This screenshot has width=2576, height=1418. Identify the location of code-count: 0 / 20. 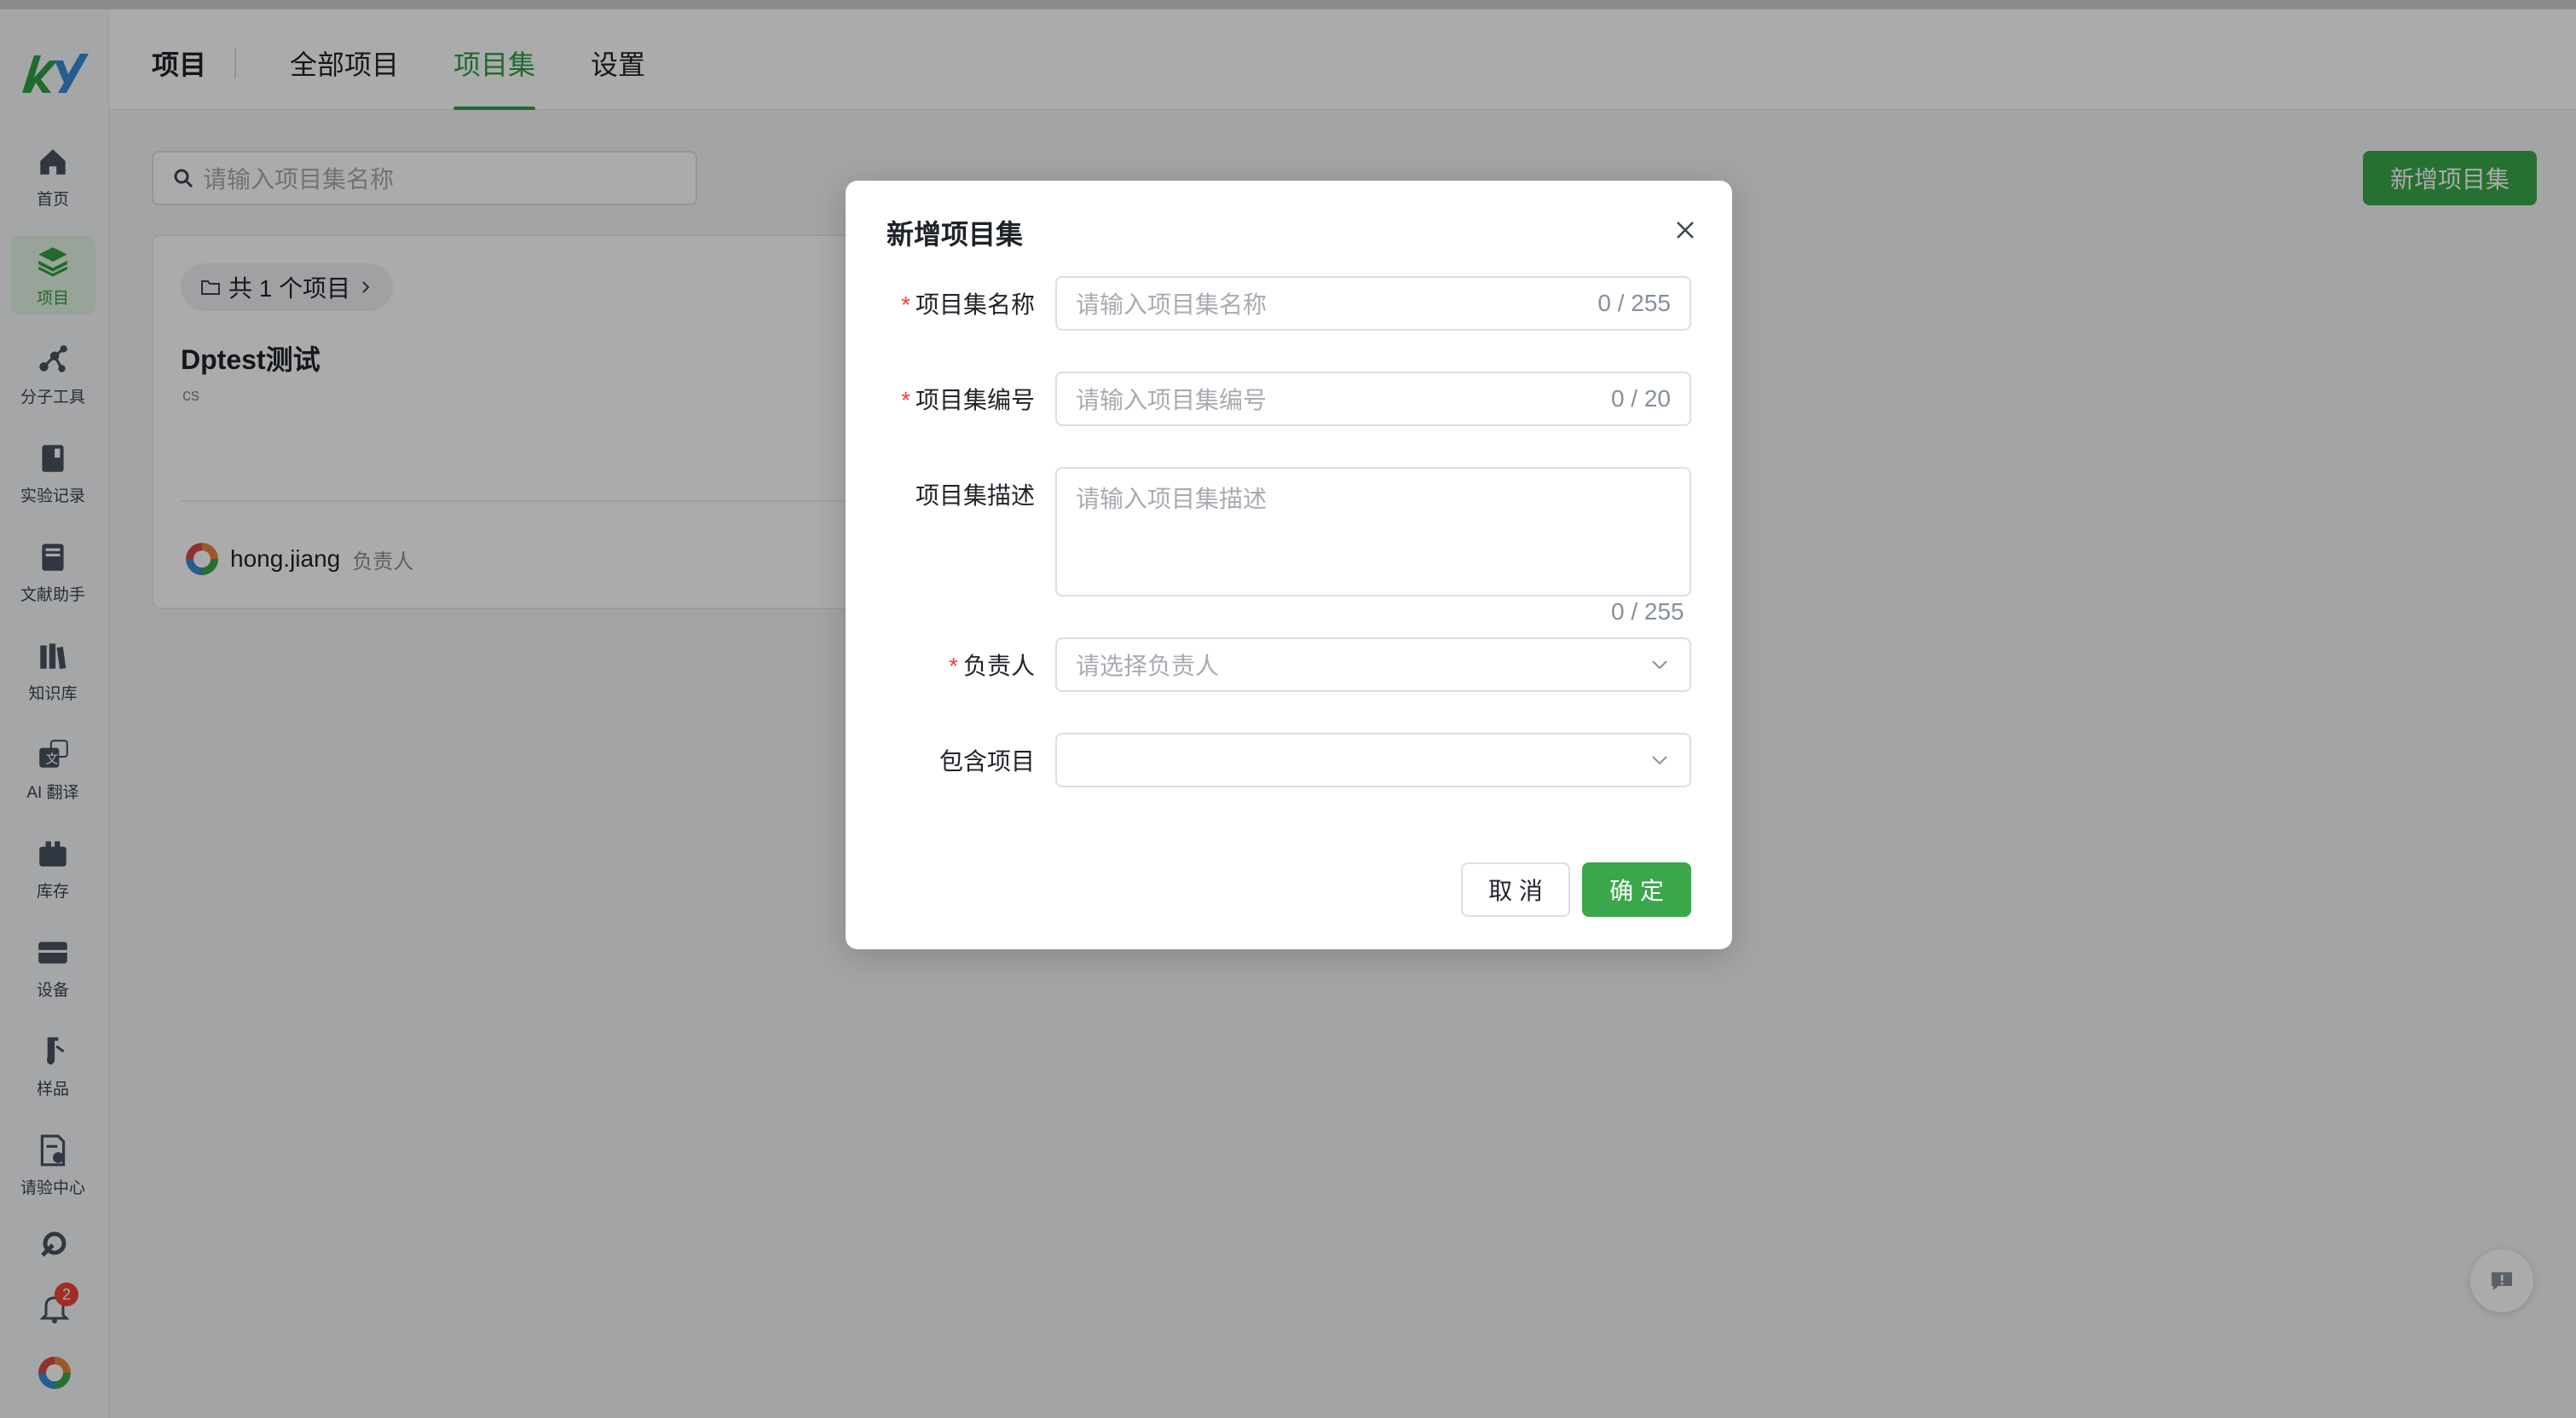
(1640, 398).